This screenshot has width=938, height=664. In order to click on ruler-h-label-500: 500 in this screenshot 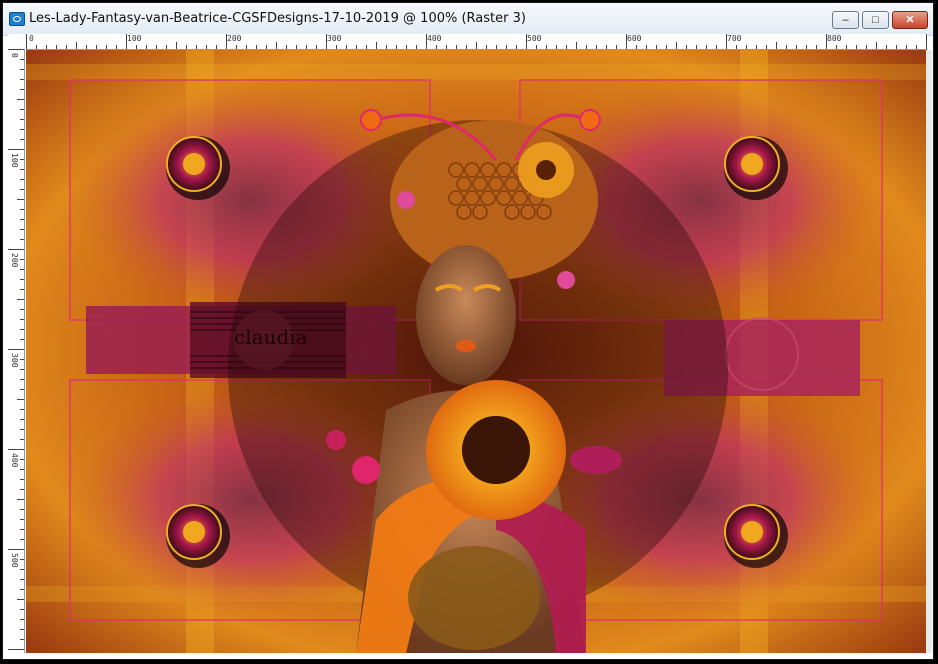, I will do `click(534, 38)`.